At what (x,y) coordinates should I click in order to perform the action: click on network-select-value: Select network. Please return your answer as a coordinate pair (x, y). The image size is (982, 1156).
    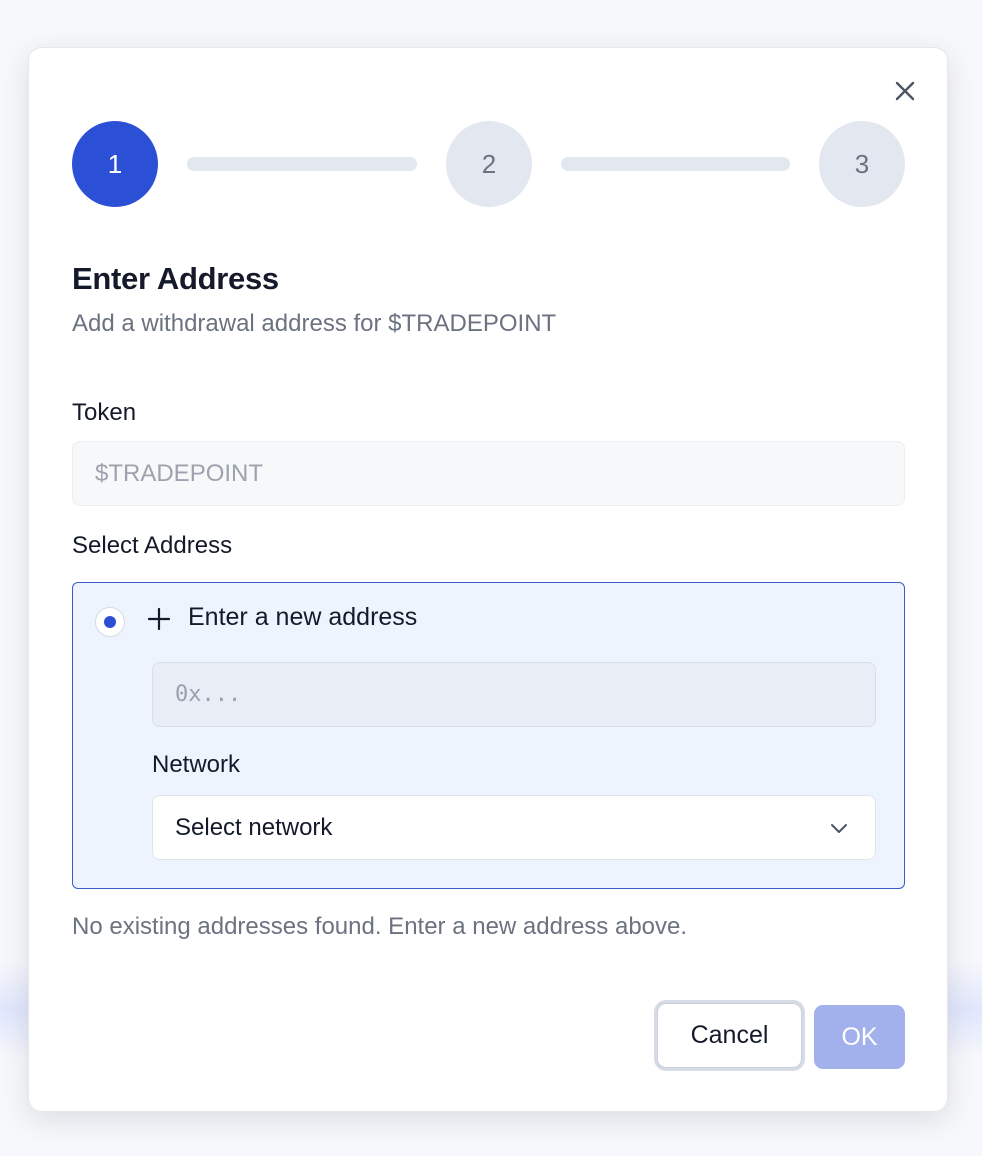
    Looking at the image, I should click on (254, 827).